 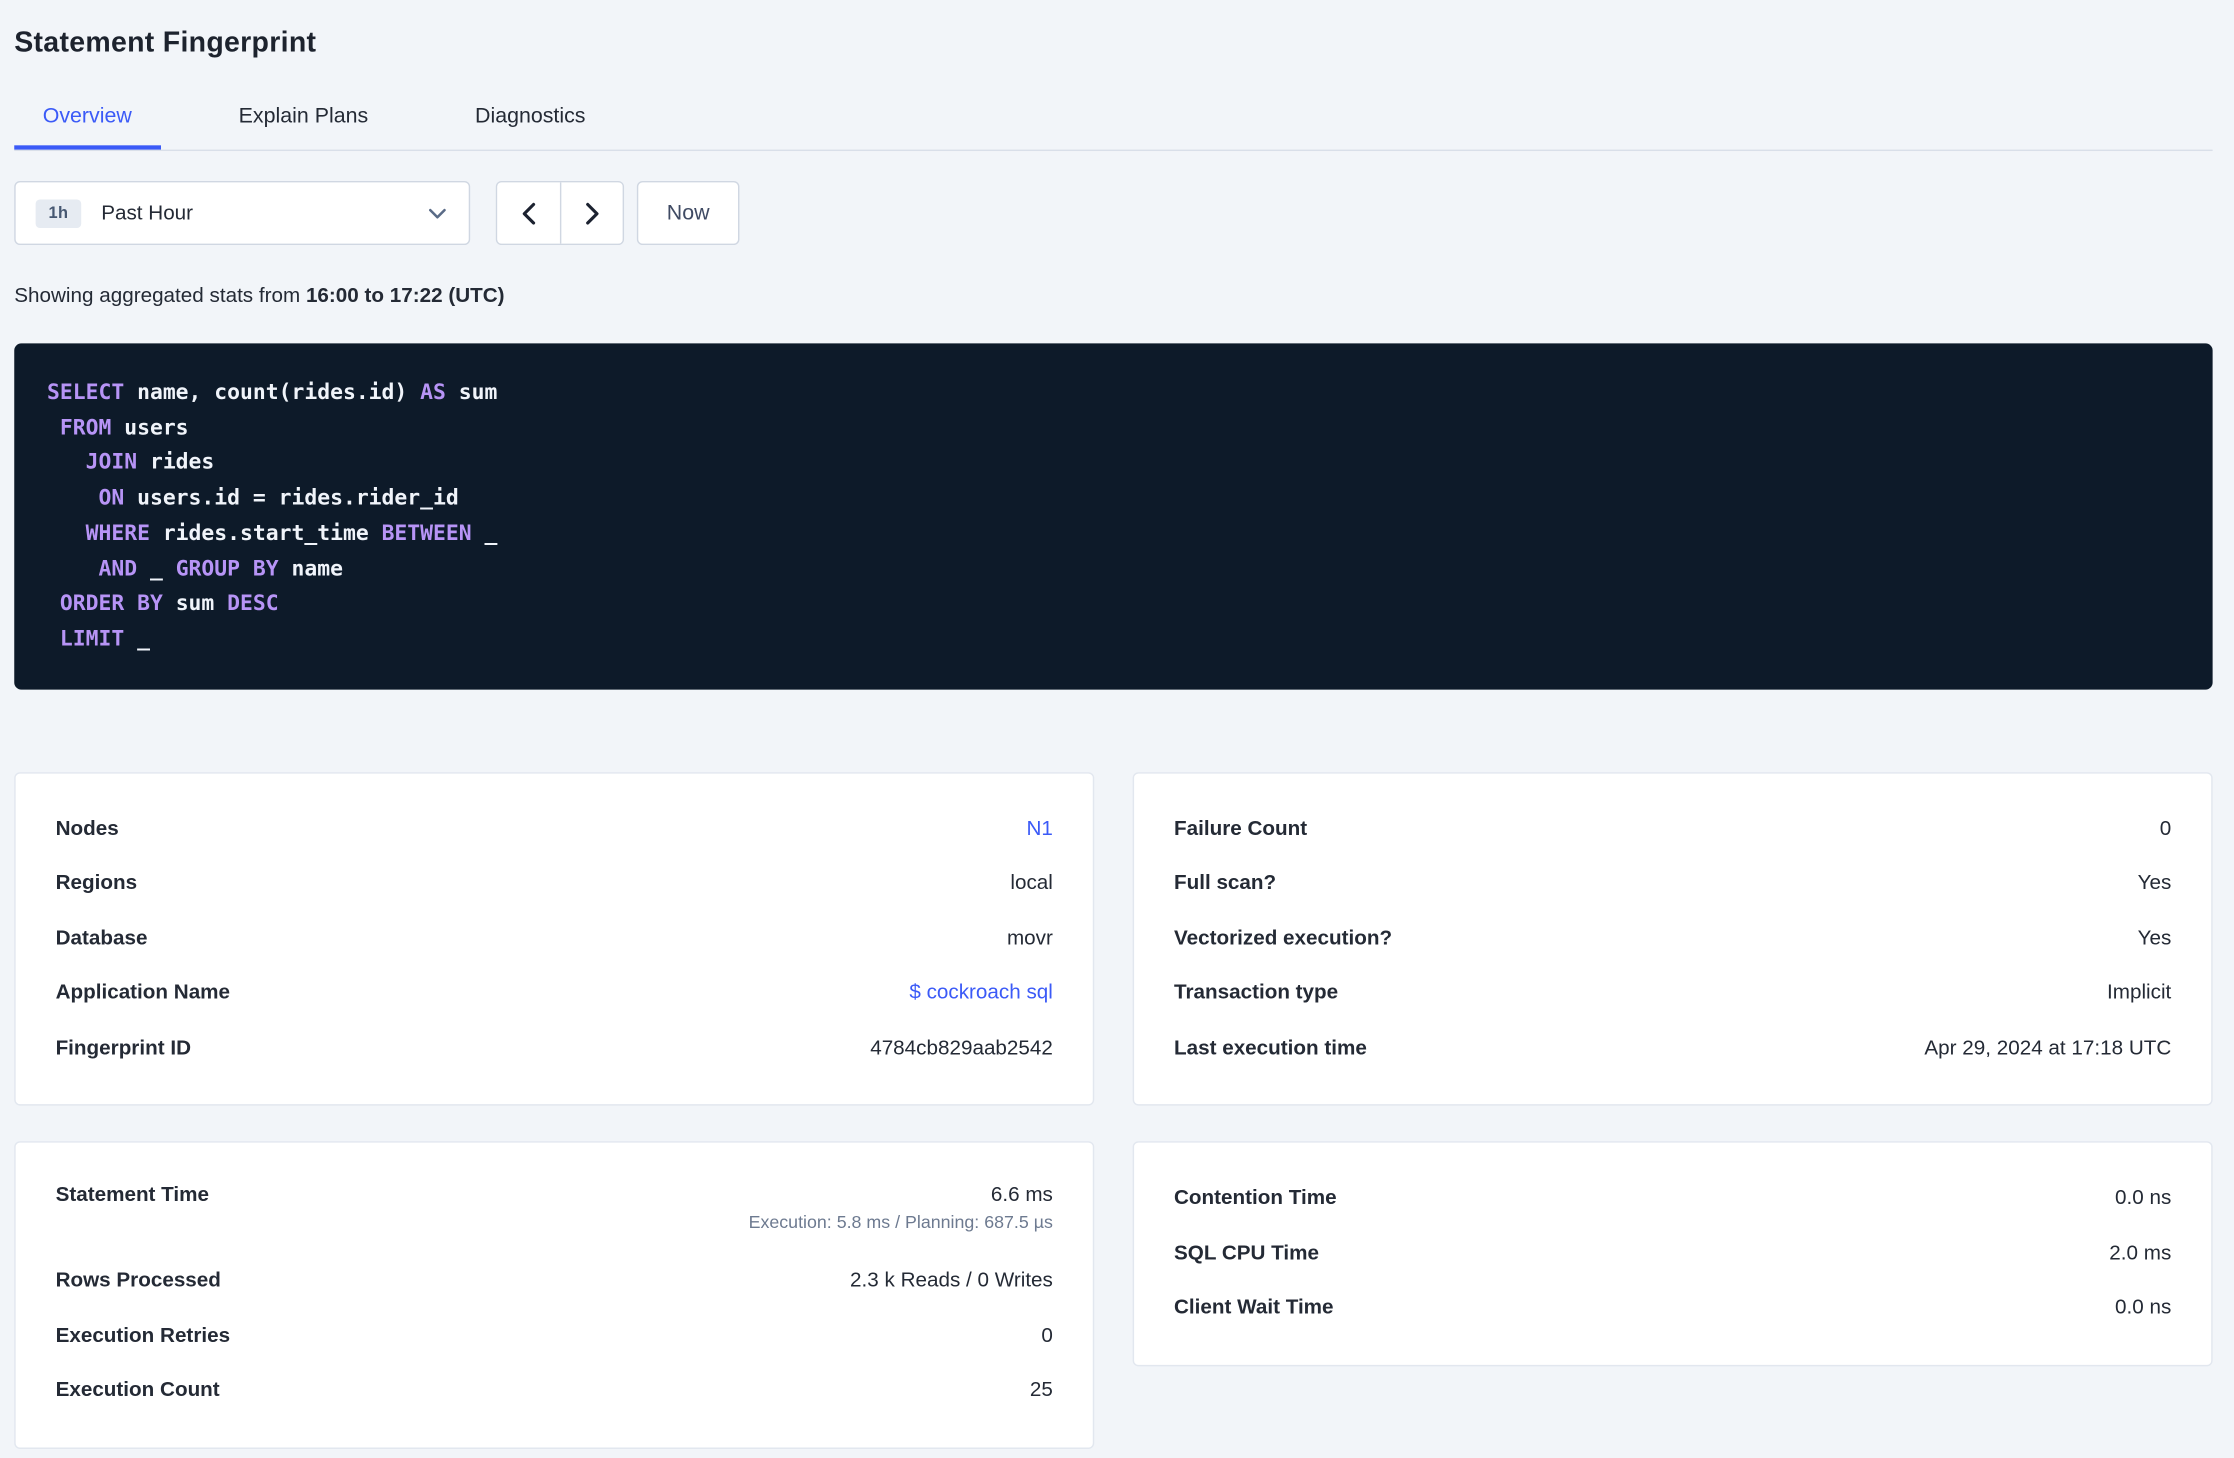 I want to click on time-range-select: 1h Past Hour, so click(x=242, y=213).